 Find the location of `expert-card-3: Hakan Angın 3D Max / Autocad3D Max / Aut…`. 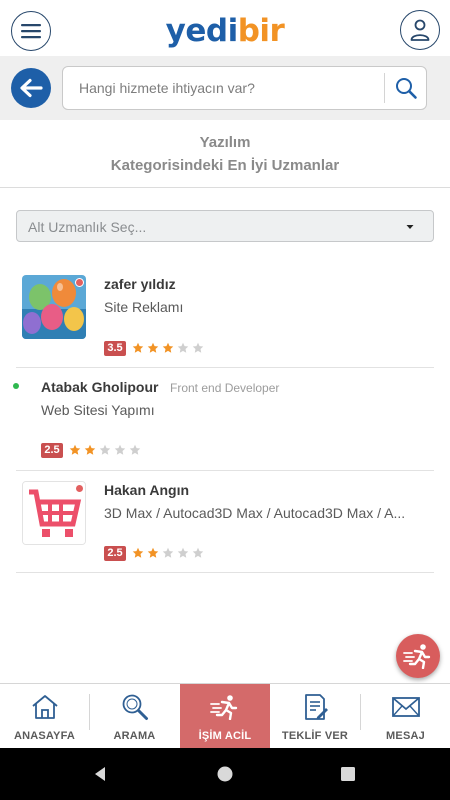

expert-card-3: Hakan Angın 3D Max / Autocad3D Max / Aut… is located at coordinates (225, 522).